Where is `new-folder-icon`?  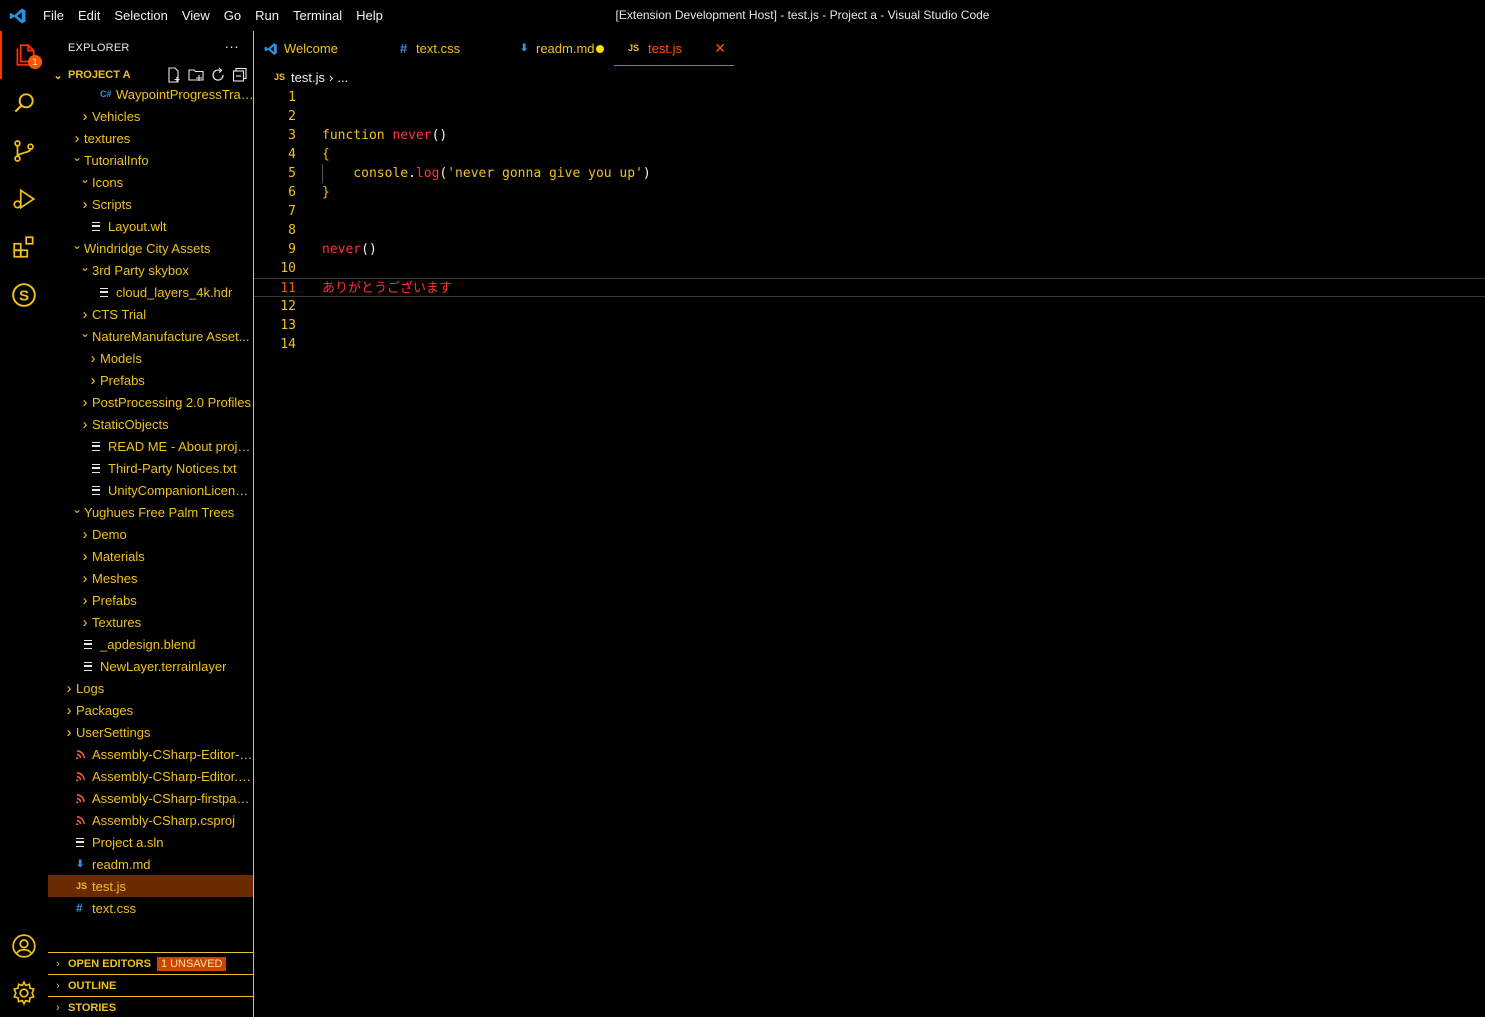
new-folder-icon is located at coordinates (196, 75).